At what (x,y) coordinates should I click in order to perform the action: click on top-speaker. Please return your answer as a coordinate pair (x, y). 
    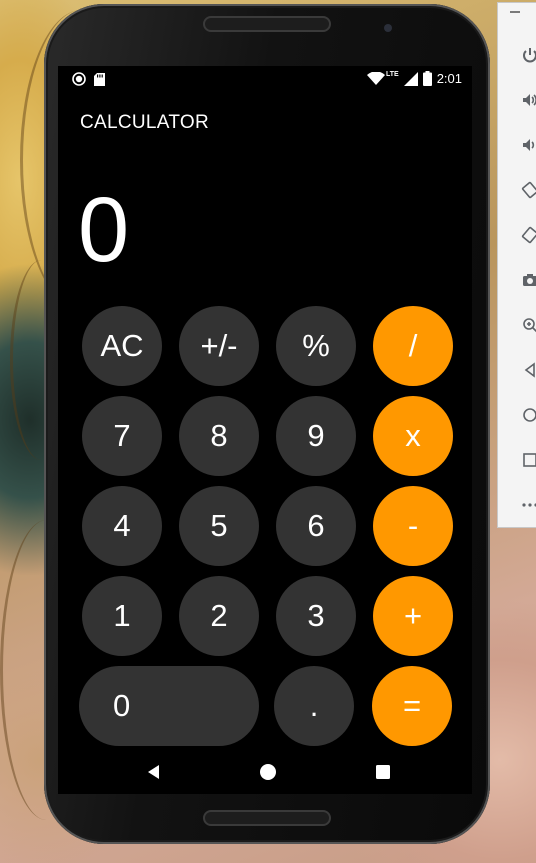
    Looking at the image, I should click on (267, 24).